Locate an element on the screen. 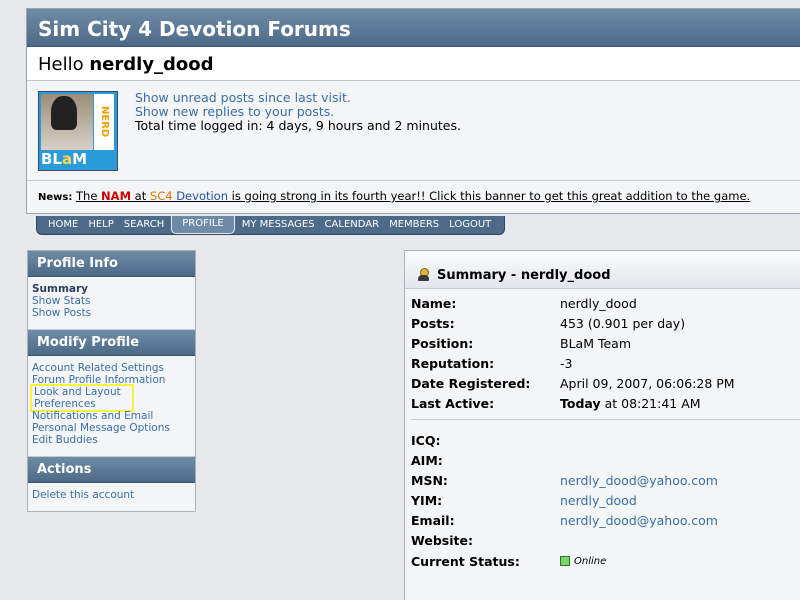 The height and width of the screenshot is (600, 800). info-row: Reputation: -3 is located at coordinates (605, 363).